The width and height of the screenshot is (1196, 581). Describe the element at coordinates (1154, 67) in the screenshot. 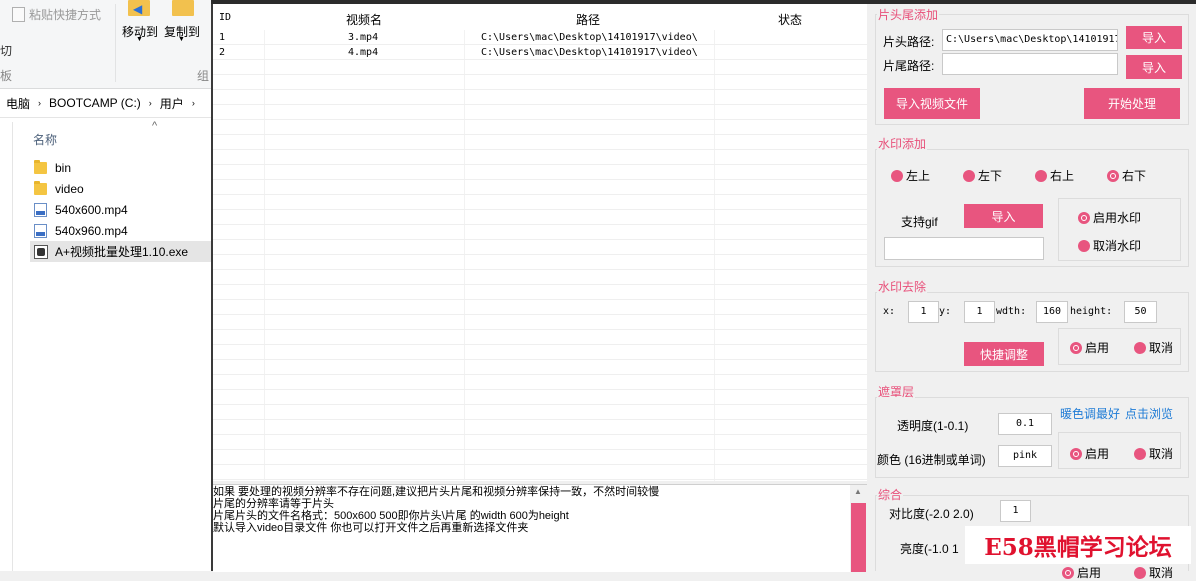

I see `import-tail-button: 导入` at that location.